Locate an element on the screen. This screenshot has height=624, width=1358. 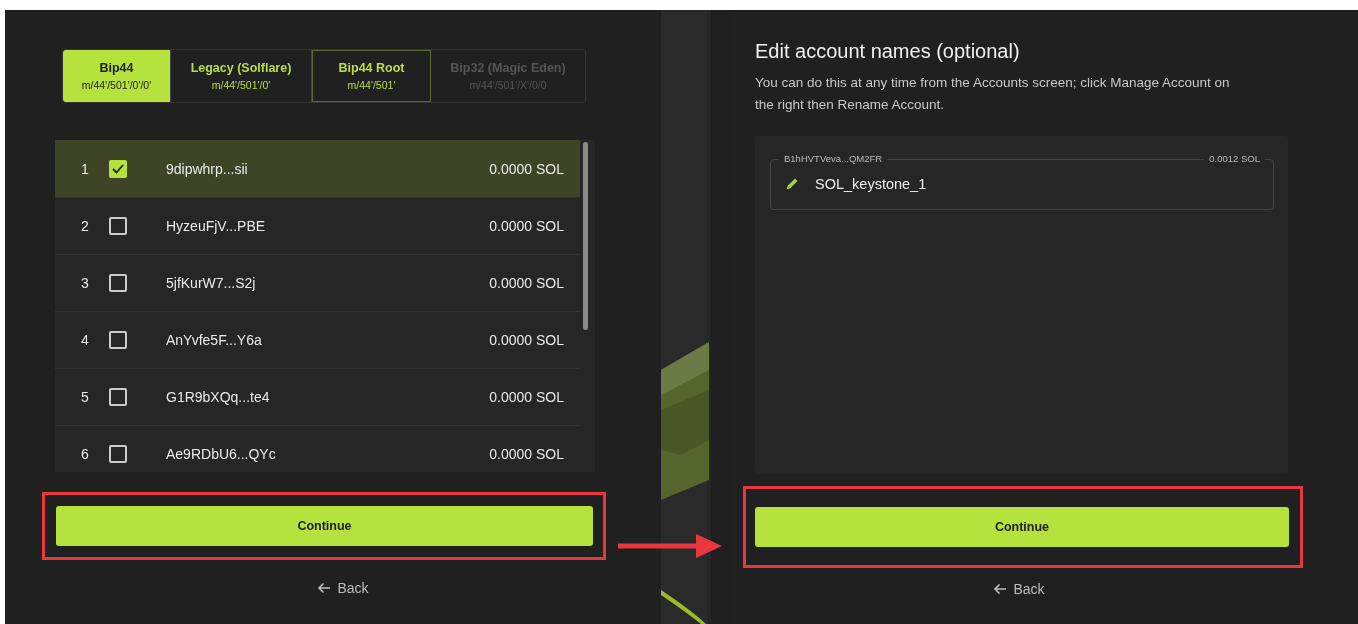
account-row: 2 HyzeuFjV...PBE 0.0000 SOL is located at coordinates (317, 226).